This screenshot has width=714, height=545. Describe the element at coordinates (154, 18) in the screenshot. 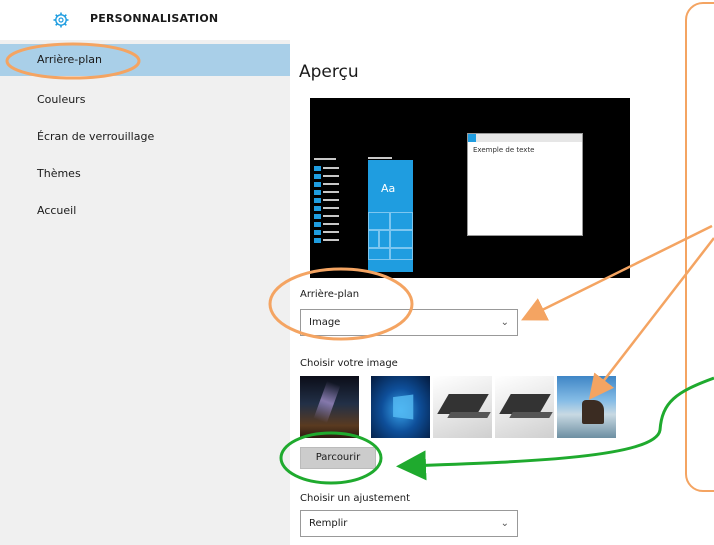

I see `page-title: PERSONNALISATION` at that location.